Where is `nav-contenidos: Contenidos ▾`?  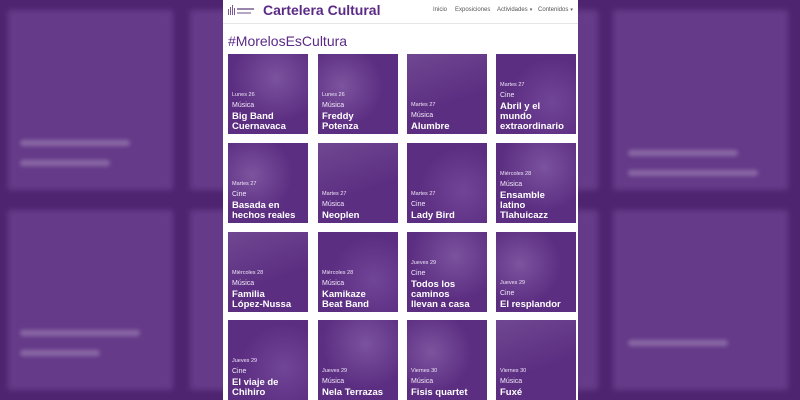 nav-contenidos: Contenidos ▾ is located at coordinates (555, 10).